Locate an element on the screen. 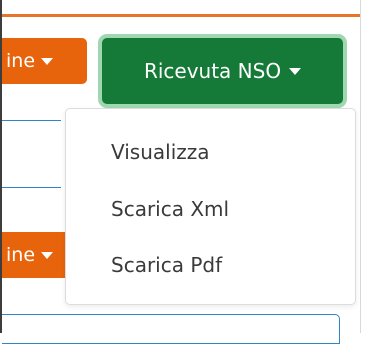 The image size is (371, 344). menu-item-download-pdf: Scarica Pdf is located at coordinates (166, 265).